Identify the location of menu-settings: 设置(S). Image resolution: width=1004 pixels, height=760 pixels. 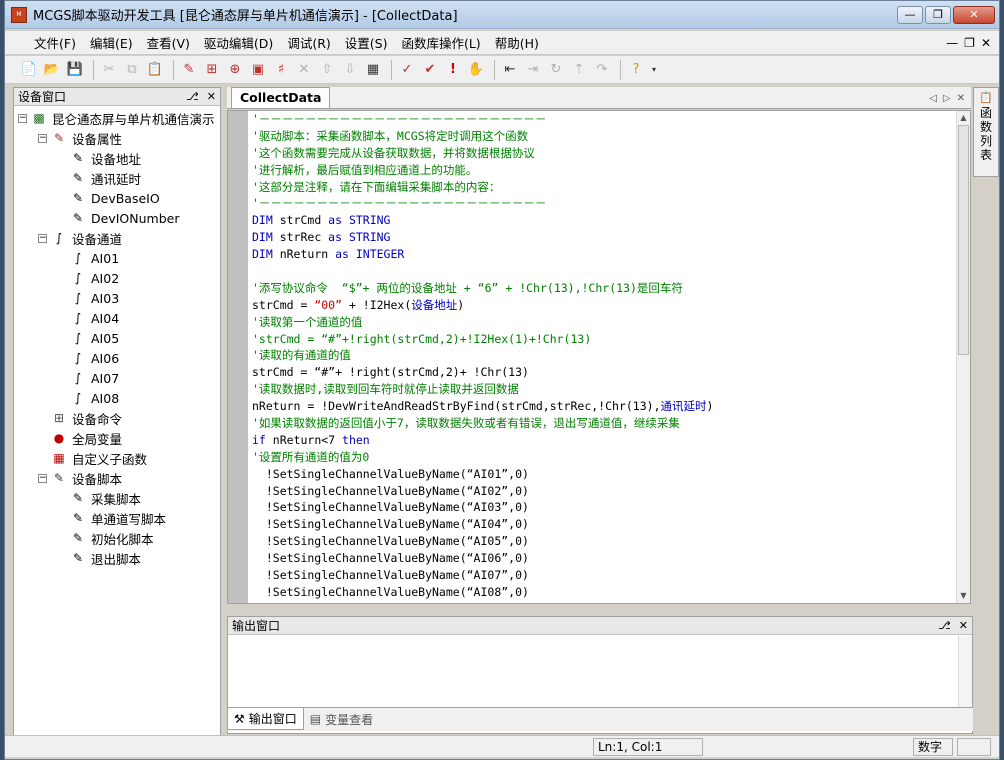
(366, 42).